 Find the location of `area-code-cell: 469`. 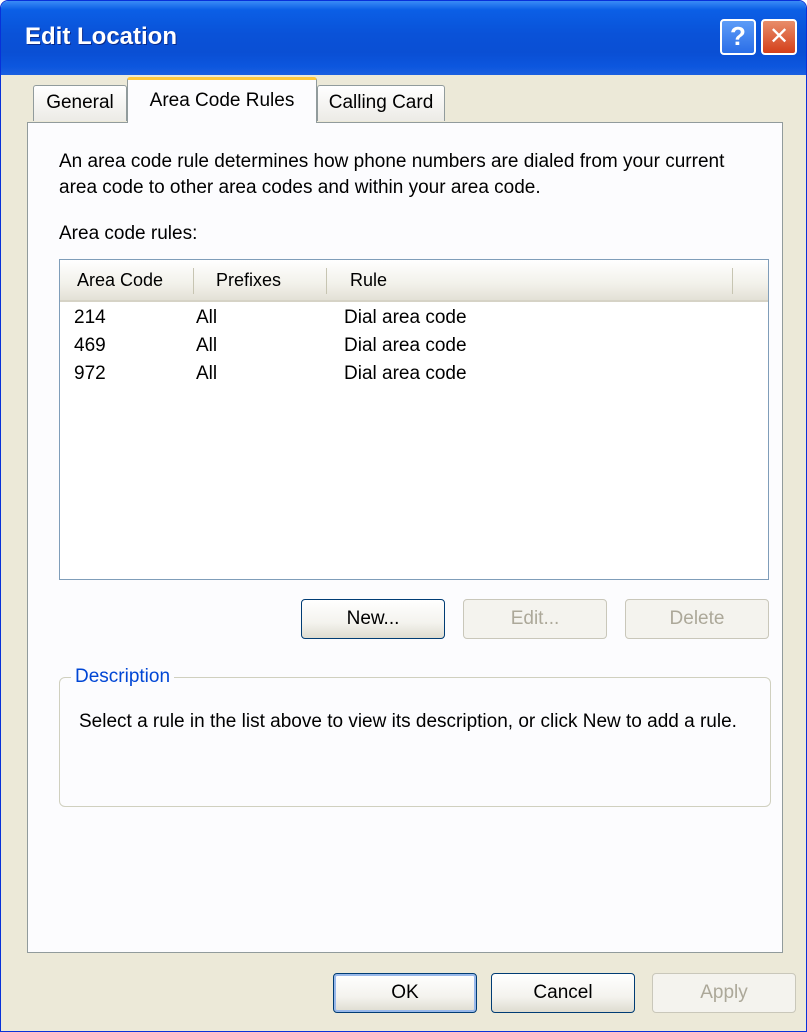

area-code-cell: 469 is located at coordinates (90, 345).